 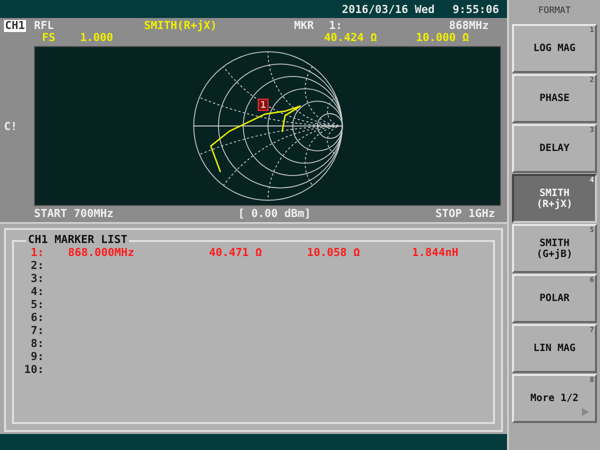 What do you see at coordinates (37, 317) in the screenshot?
I see `marker-number: 6:` at bounding box center [37, 317].